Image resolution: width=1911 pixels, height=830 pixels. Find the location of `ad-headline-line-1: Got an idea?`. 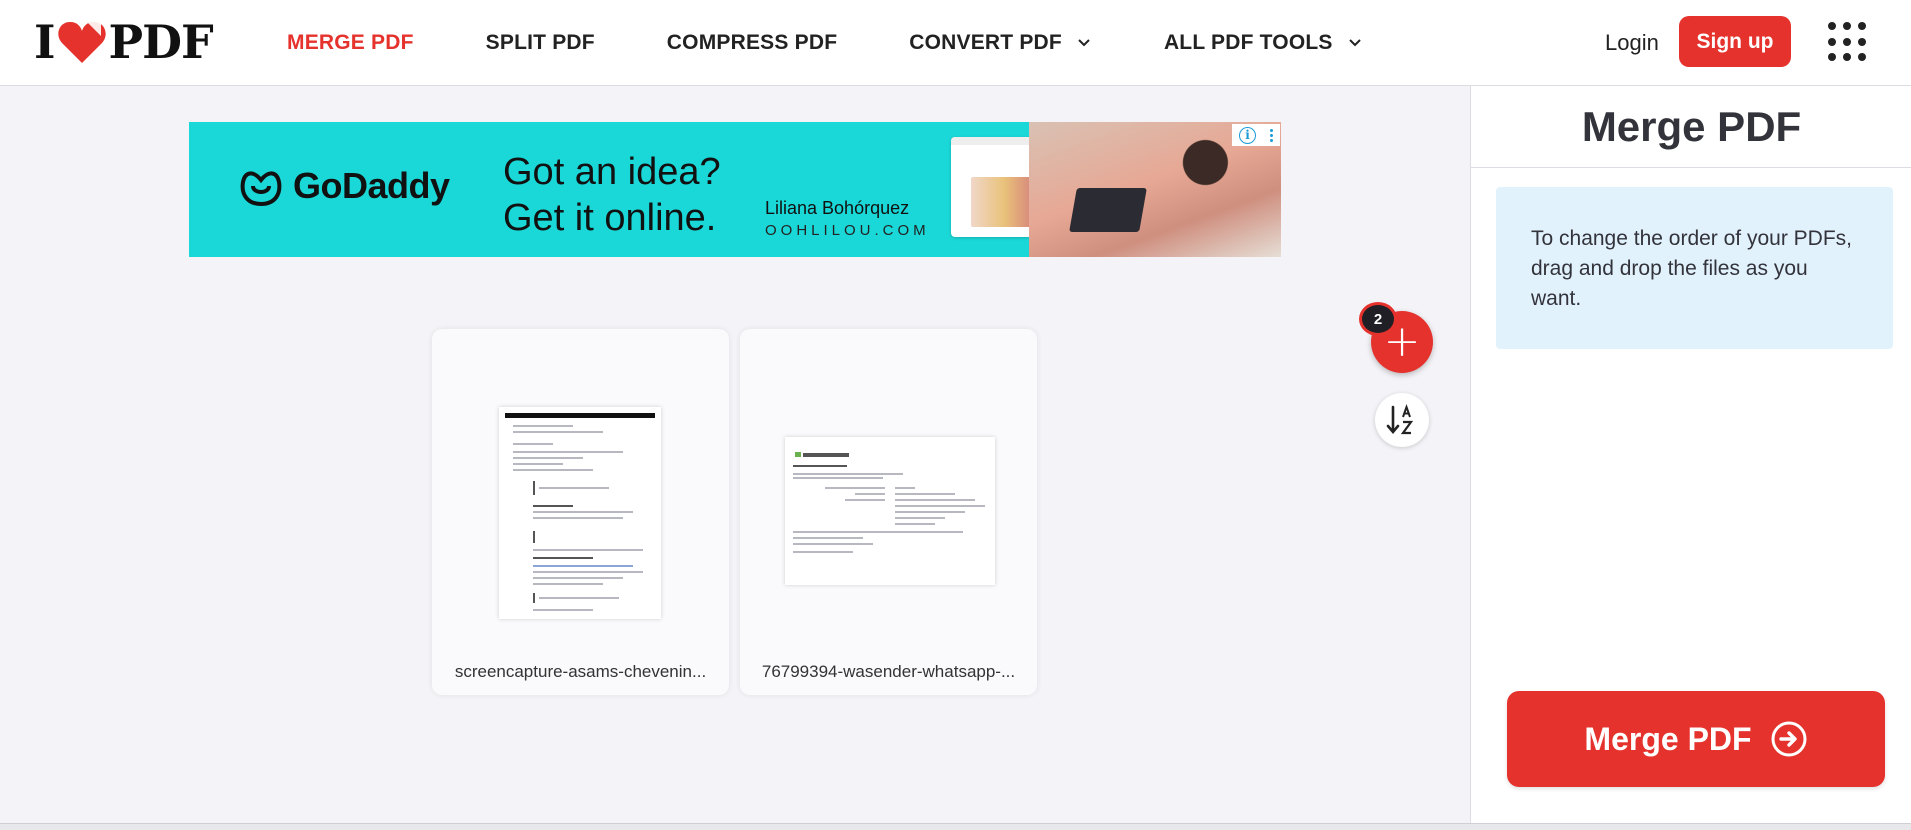

ad-headline-line-1: Got an idea? is located at coordinates (612, 172).